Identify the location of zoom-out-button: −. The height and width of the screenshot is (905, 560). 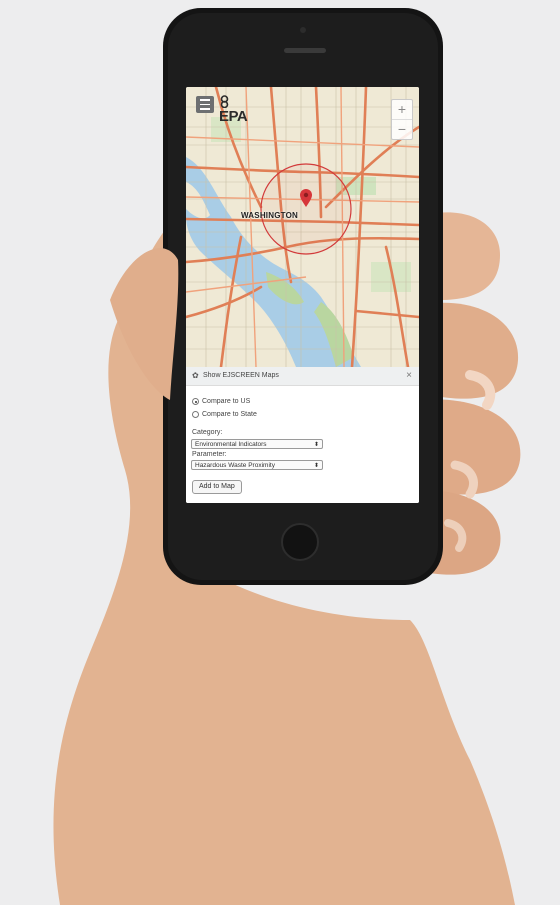
(402, 129).